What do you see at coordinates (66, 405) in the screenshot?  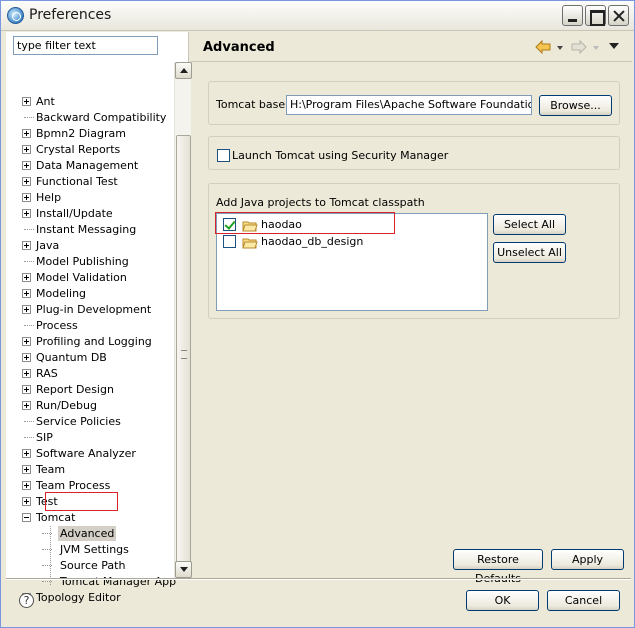 I see `tree-item-label: Run/Debug` at bounding box center [66, 405].